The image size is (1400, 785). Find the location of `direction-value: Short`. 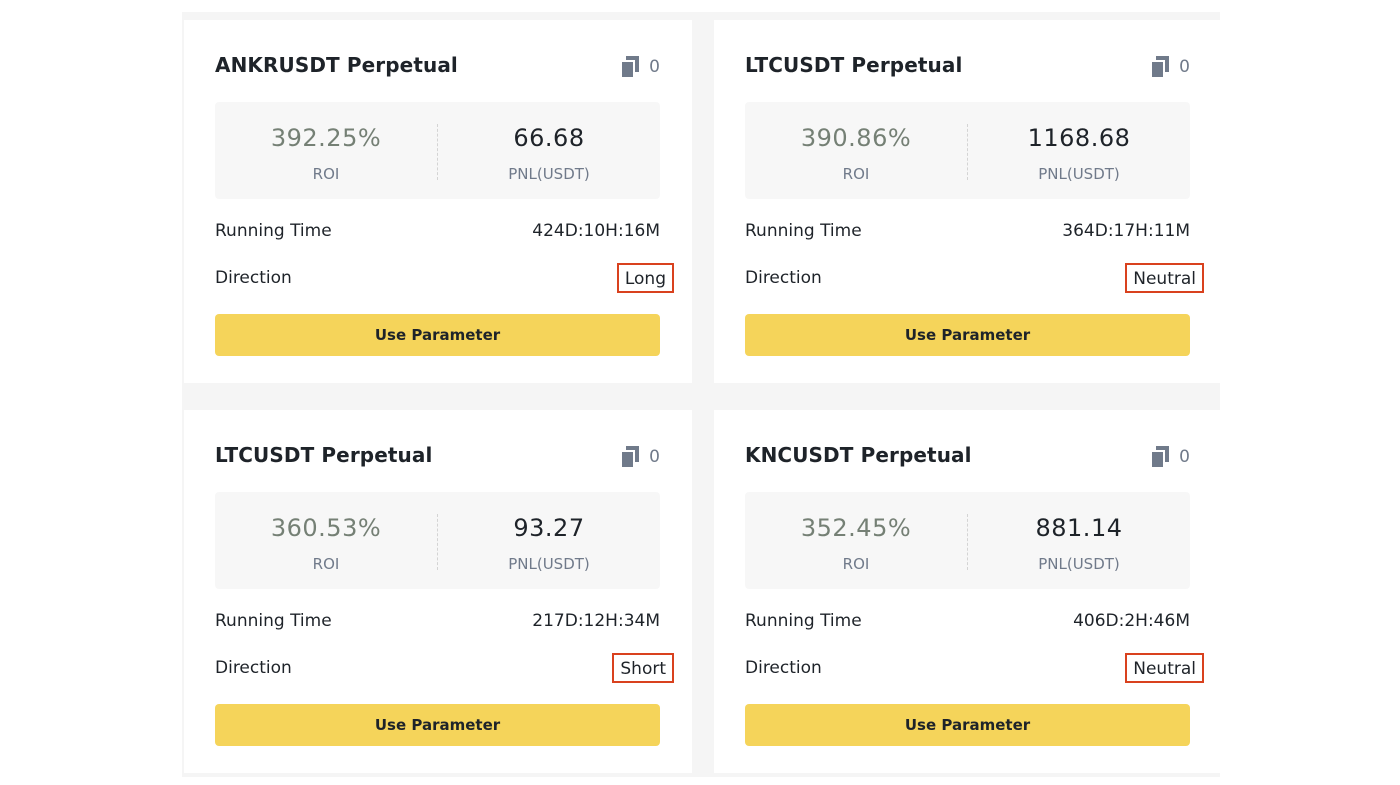

direction-value: Short is located at coordinates (643, 668).